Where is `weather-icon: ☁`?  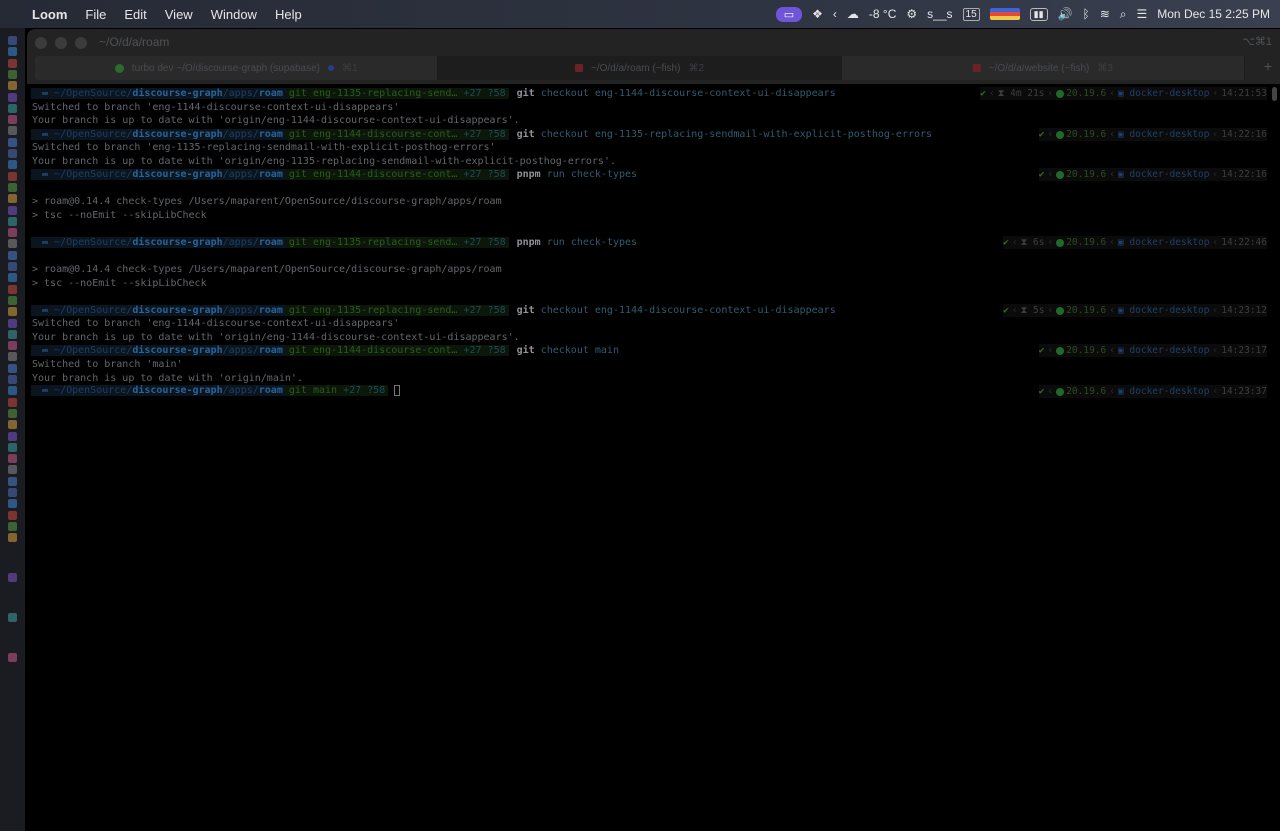
weather-icon: ☁ is located at coordinates (853, 14).